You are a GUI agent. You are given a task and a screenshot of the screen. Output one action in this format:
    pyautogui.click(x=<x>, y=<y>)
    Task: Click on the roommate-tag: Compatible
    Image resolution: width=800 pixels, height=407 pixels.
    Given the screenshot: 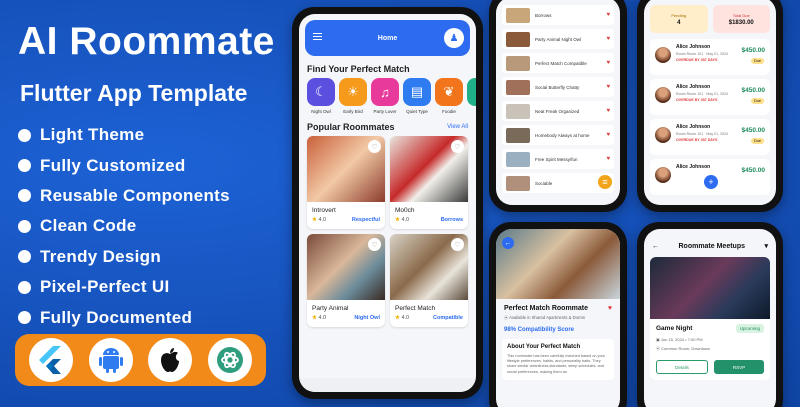 What is the action you would take?
    pyautogui.click(x=448, y=318)
    